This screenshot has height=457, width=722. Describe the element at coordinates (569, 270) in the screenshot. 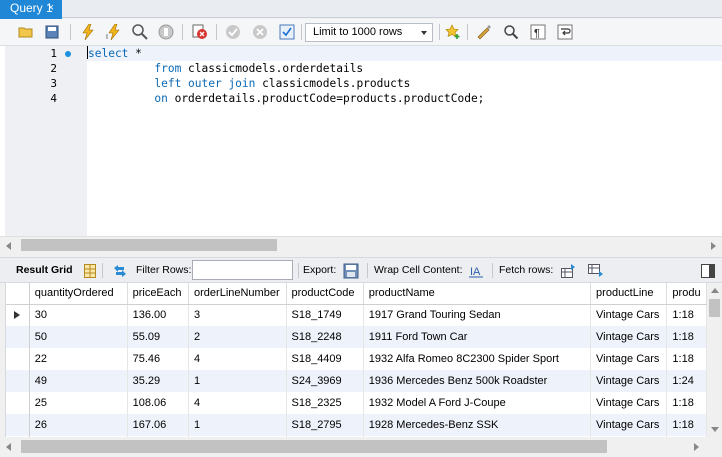

I see `fetch-next-icon` at that location.